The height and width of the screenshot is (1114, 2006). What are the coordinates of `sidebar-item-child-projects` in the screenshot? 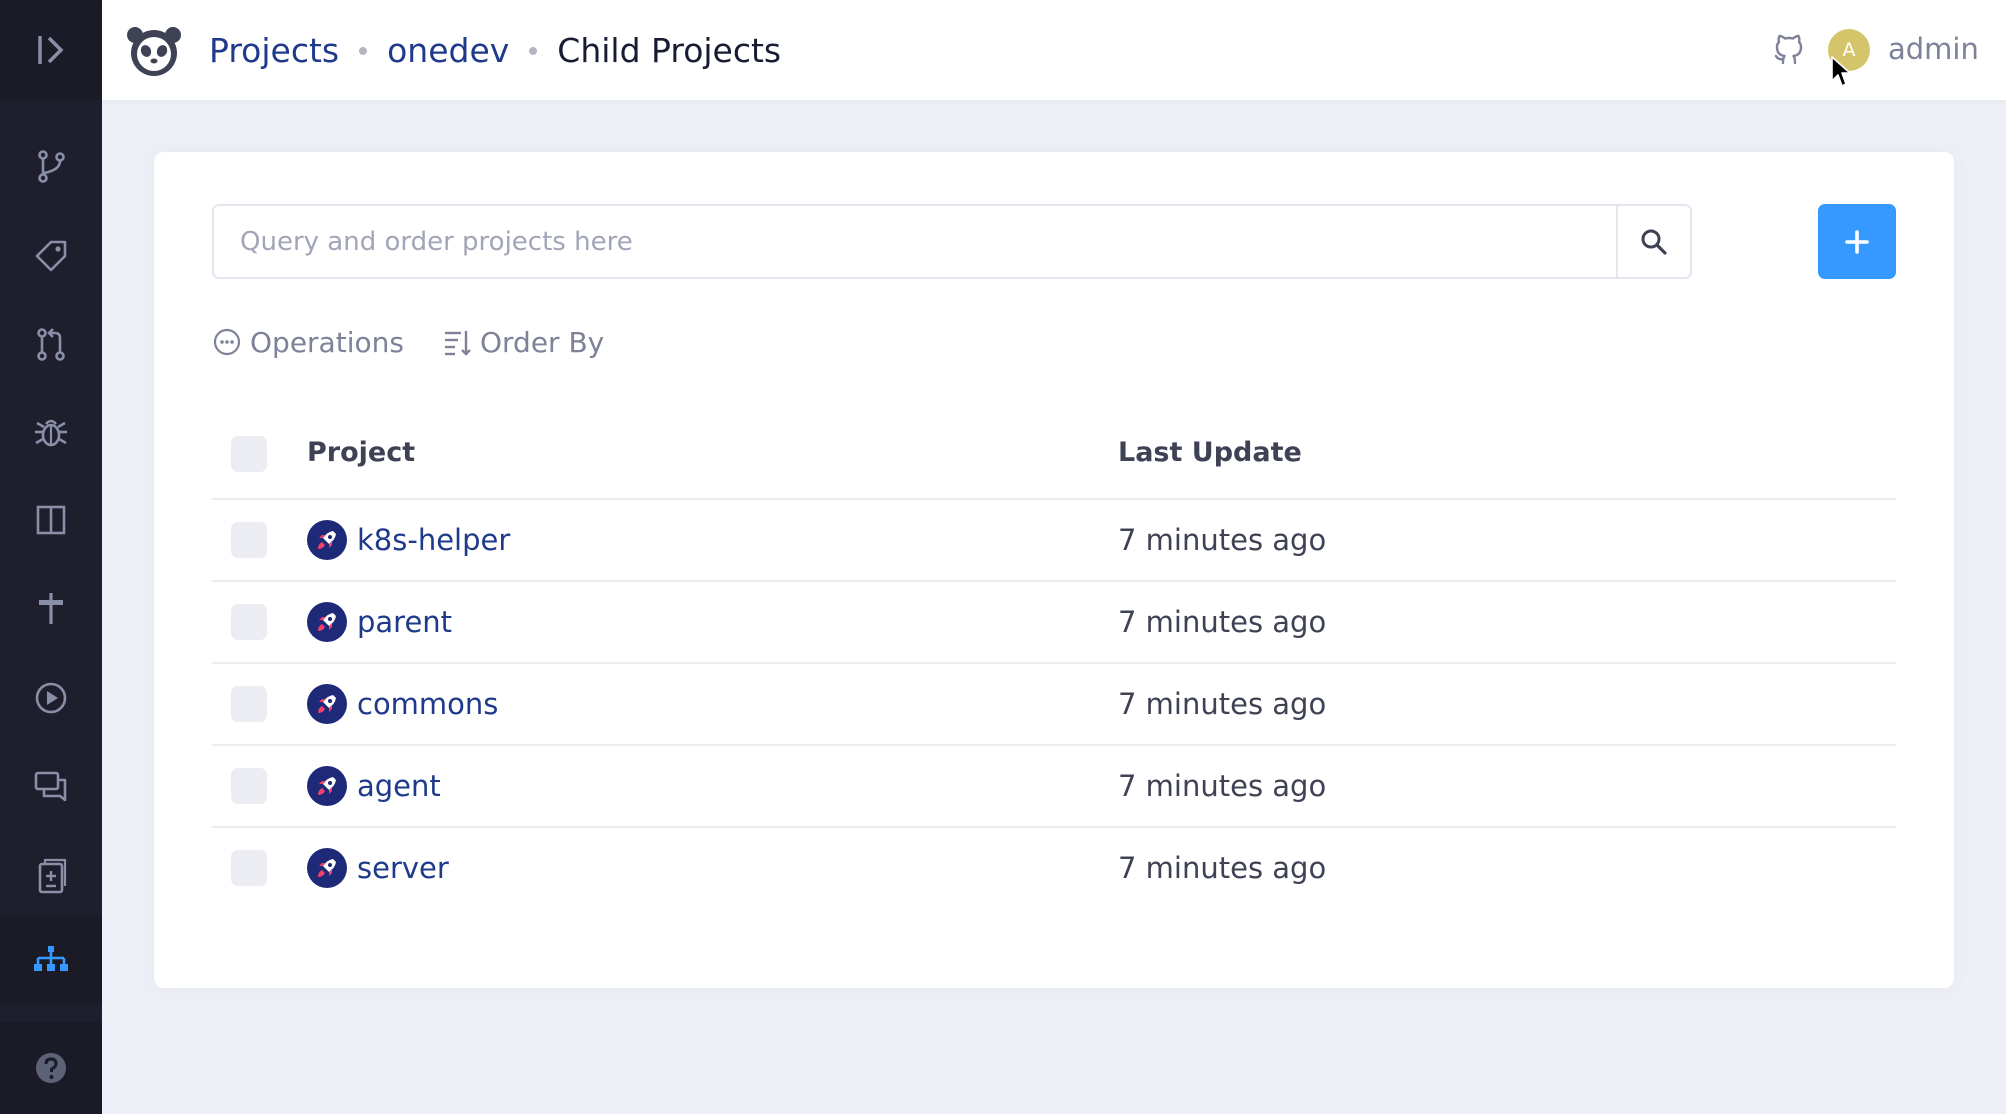 It's located at (51, 960).